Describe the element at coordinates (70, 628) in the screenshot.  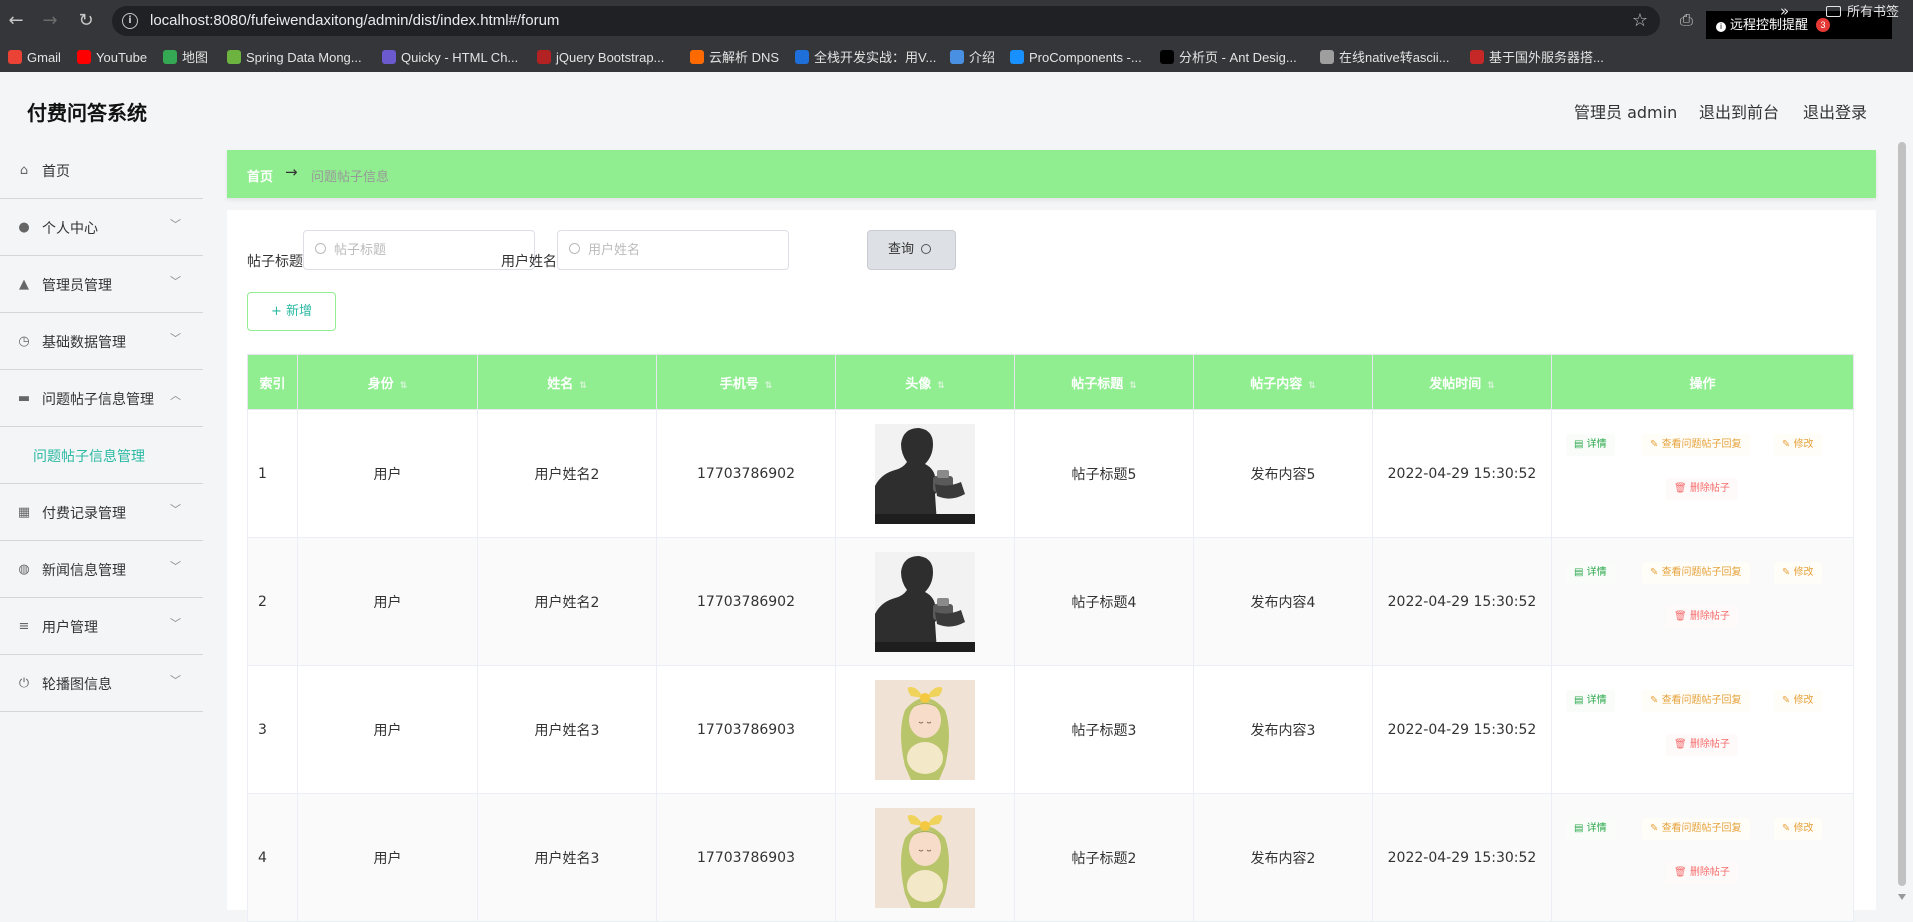
I see `sidebar-item-label: 用户管理` at that location.